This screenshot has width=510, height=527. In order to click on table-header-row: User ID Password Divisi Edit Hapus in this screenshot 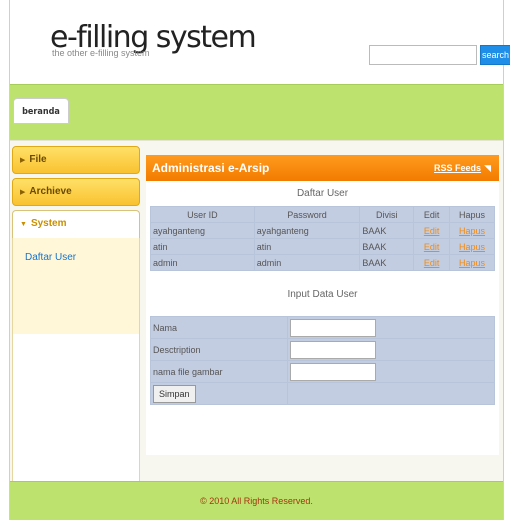, I will do `click(322, 214)`.